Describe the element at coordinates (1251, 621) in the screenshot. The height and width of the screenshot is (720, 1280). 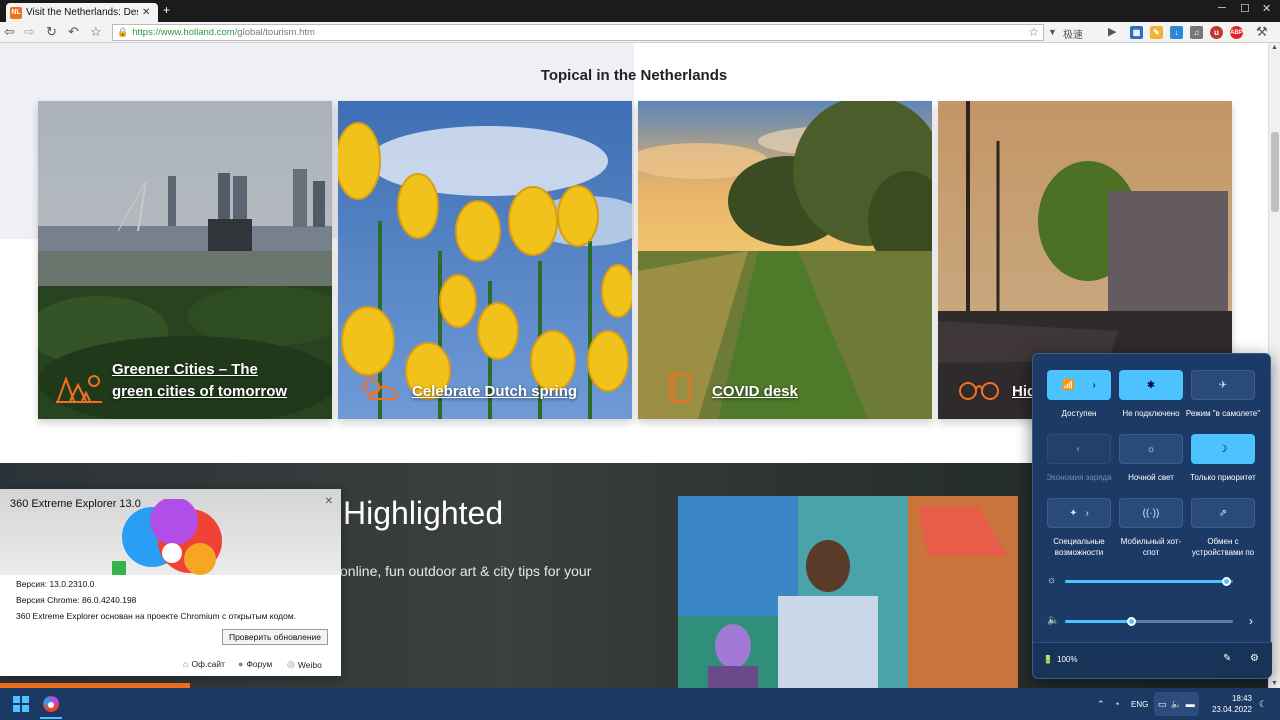
I see `audio-output-chevron-icon: ›` at that location.